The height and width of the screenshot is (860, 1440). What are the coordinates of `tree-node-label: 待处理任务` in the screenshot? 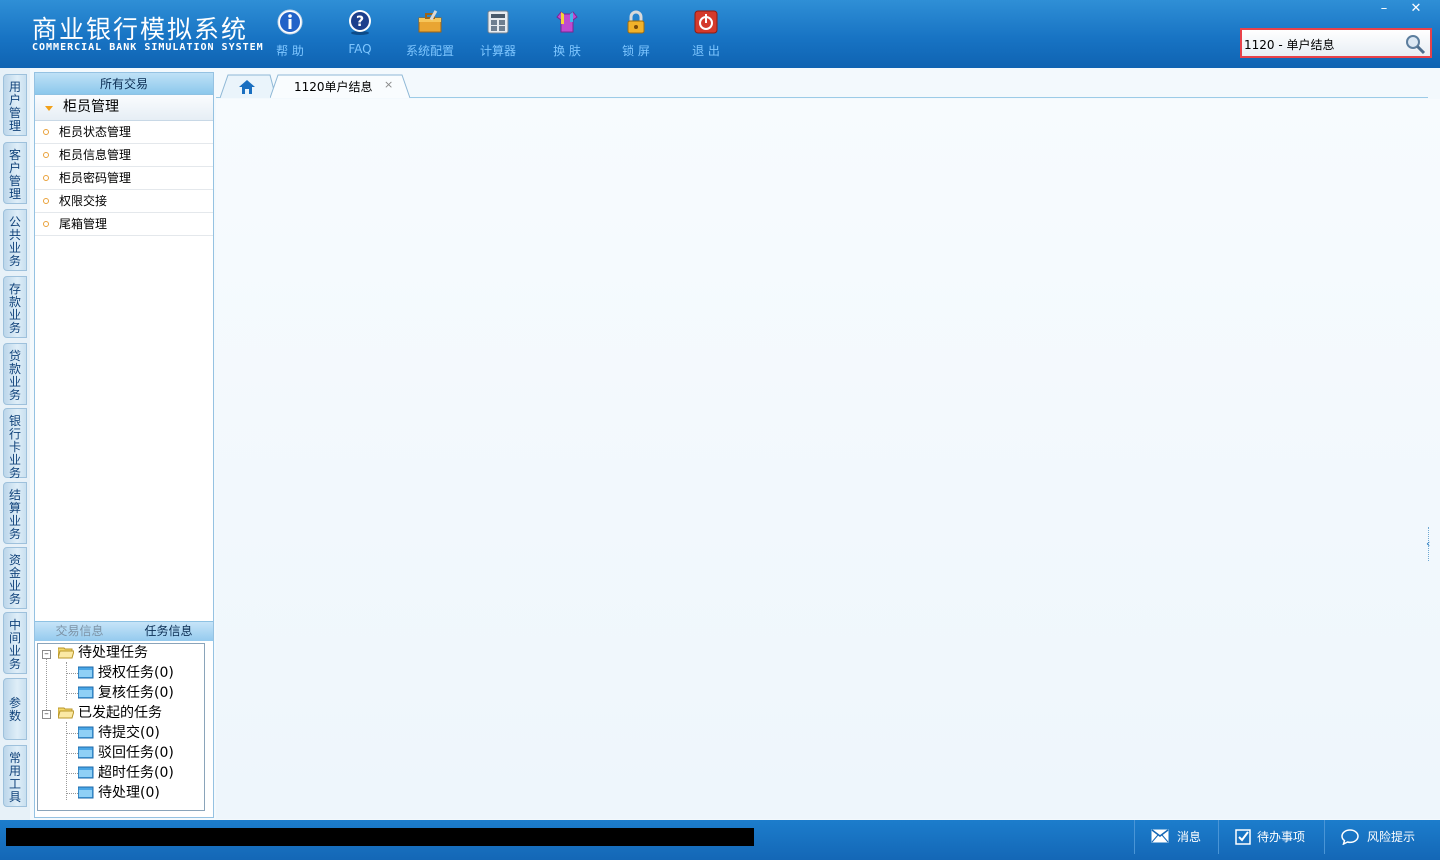 It's located at (113, 653).